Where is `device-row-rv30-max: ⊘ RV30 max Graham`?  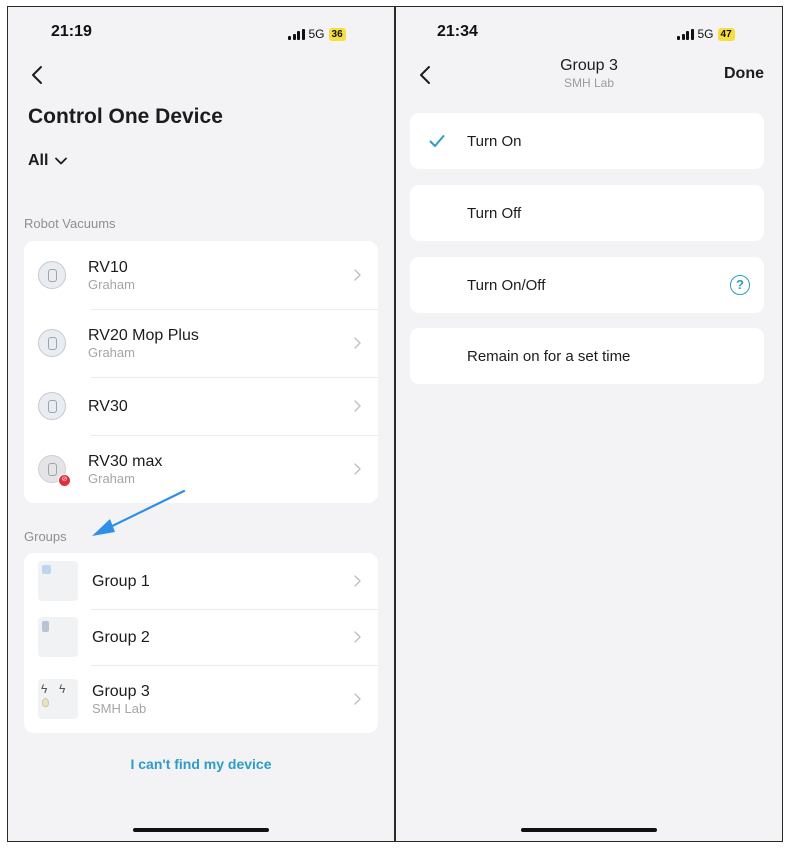 device-row-rv30-max: ⊘ RV30 max Graham is located at coordinates (201, 469).